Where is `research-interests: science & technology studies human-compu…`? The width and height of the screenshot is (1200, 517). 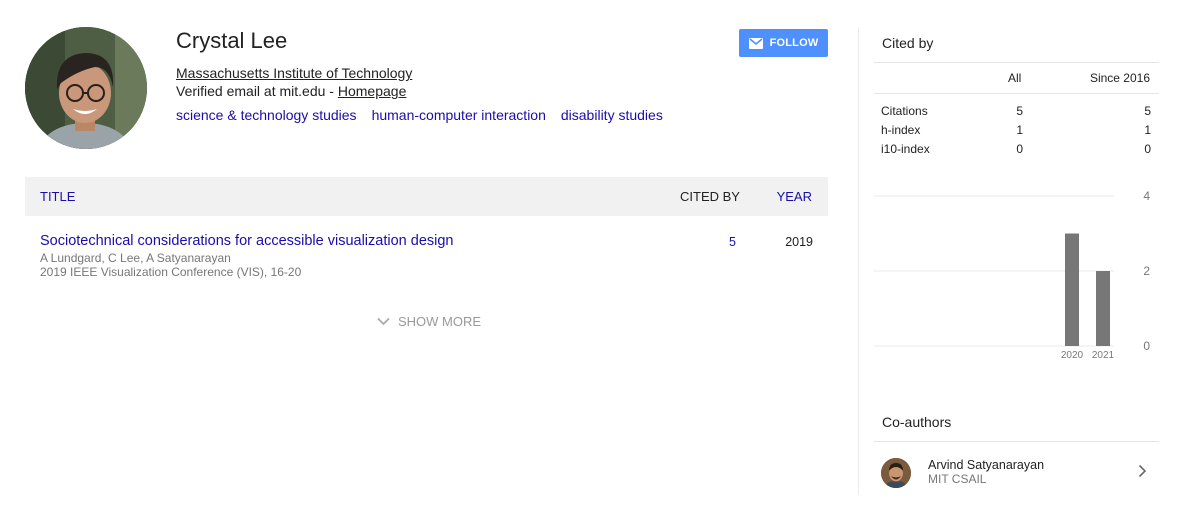 research-interests: science & technology studies human-compu… is located at coordinates (419, 115).